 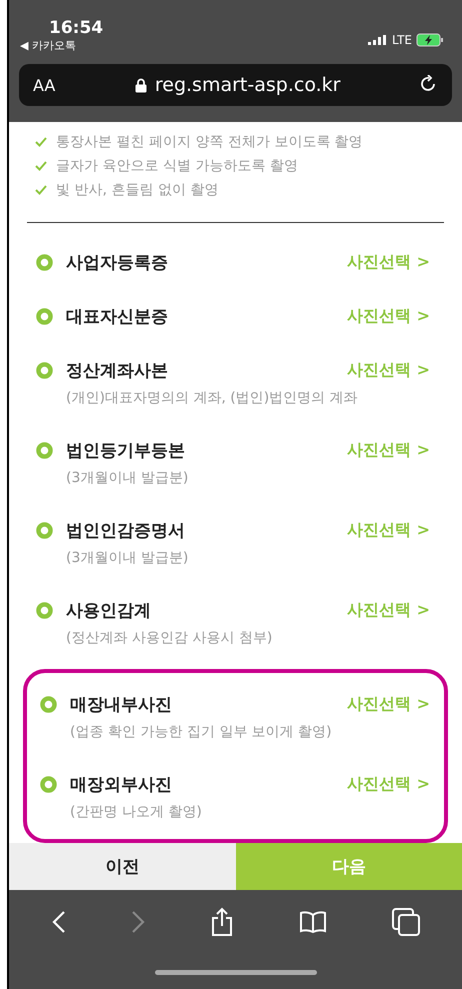 I want to click on guideline-text: 통장사본 펼친 페이지 양쪽 전체가 보이도록 촬영, so click(x=209, y=142).